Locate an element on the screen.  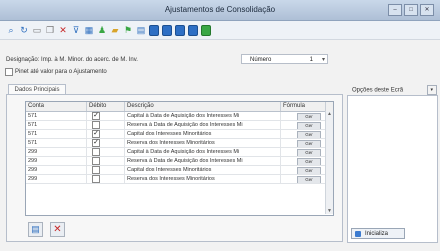
search-icon: ⌕ is located at coordinates (11, 30).